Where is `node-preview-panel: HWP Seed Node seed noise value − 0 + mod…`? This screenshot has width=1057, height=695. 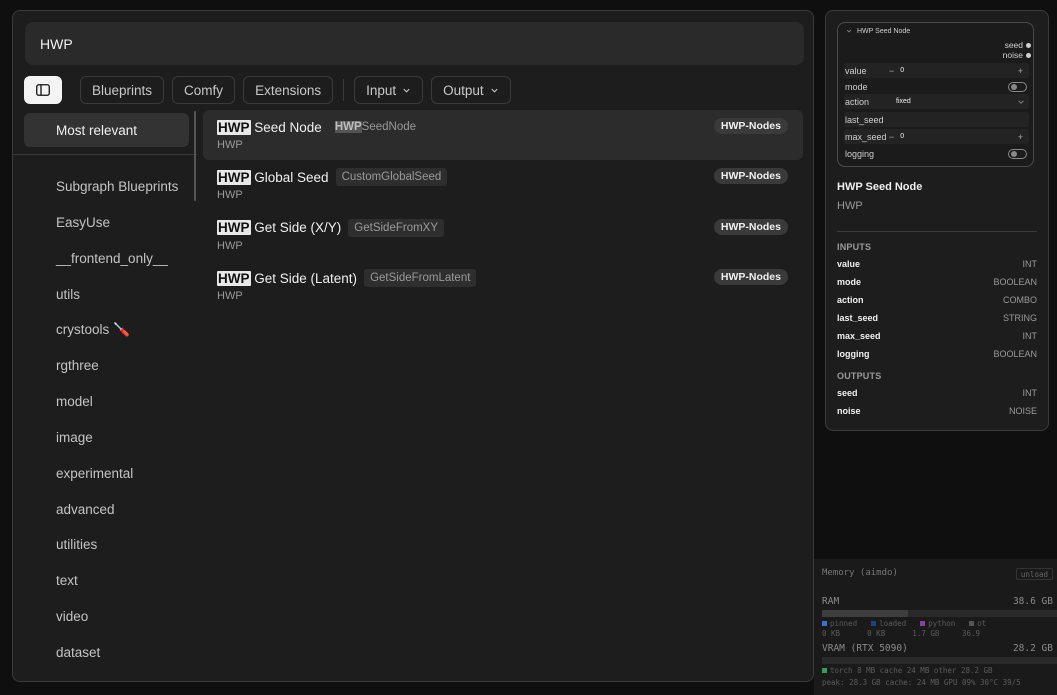 node-preview-panel: HWP Seed Node seed noise value − 0 + mod… is located at coordinates (937, 220).